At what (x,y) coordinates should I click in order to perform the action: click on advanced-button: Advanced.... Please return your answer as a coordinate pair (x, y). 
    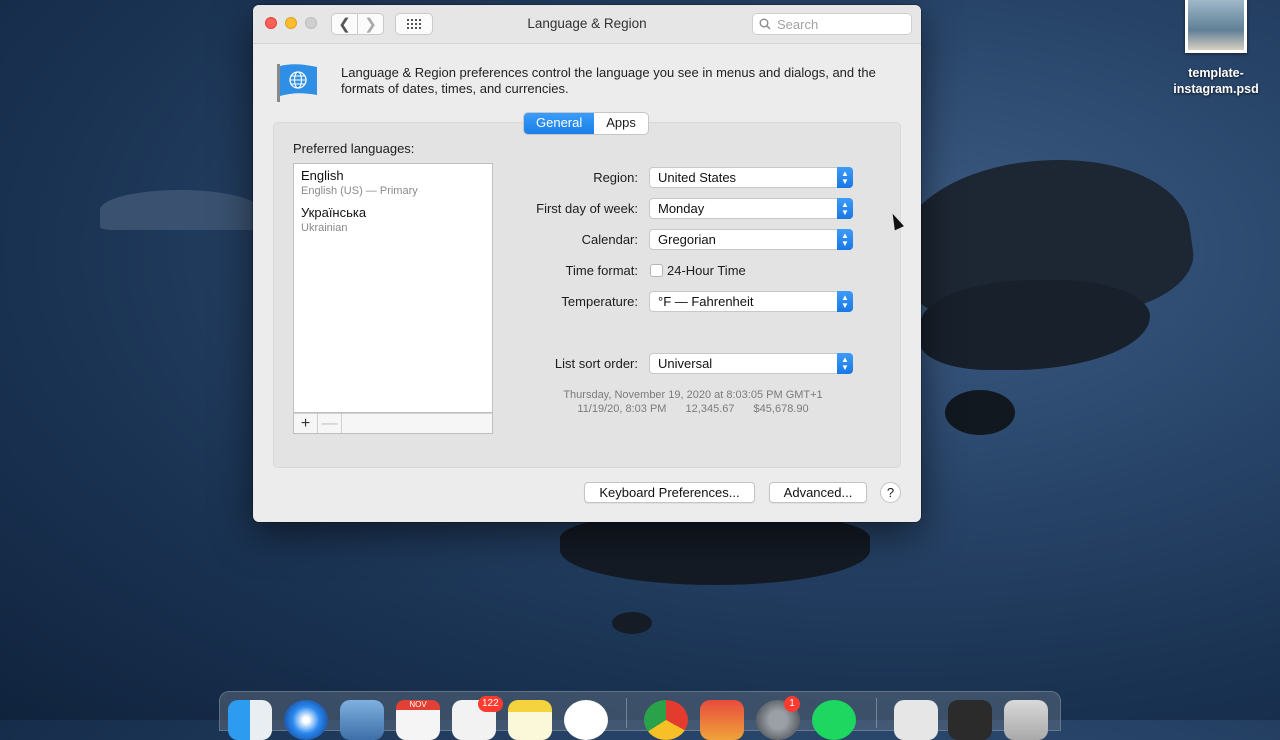
    Looking at the image, I should click on (818, 492).